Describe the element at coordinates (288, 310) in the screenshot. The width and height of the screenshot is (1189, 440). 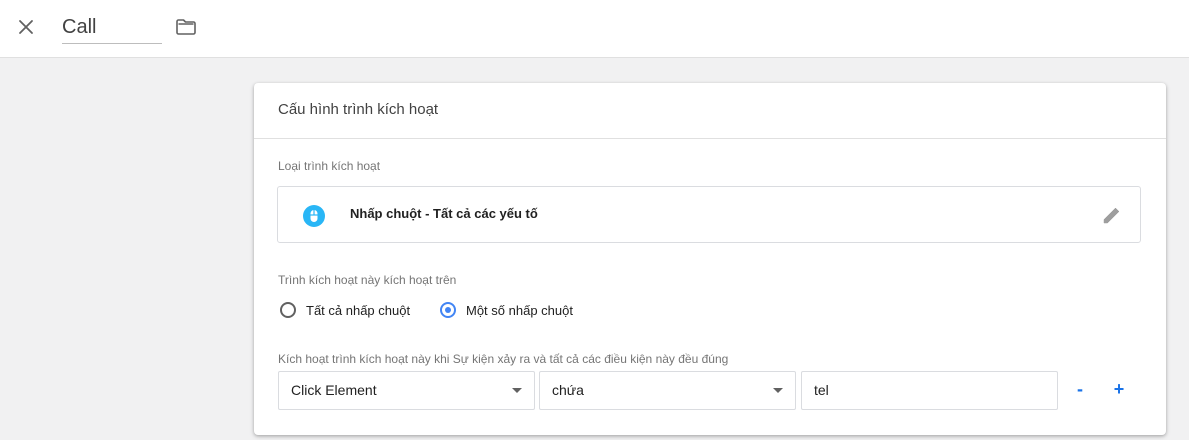
I see `radio-button` at that location.